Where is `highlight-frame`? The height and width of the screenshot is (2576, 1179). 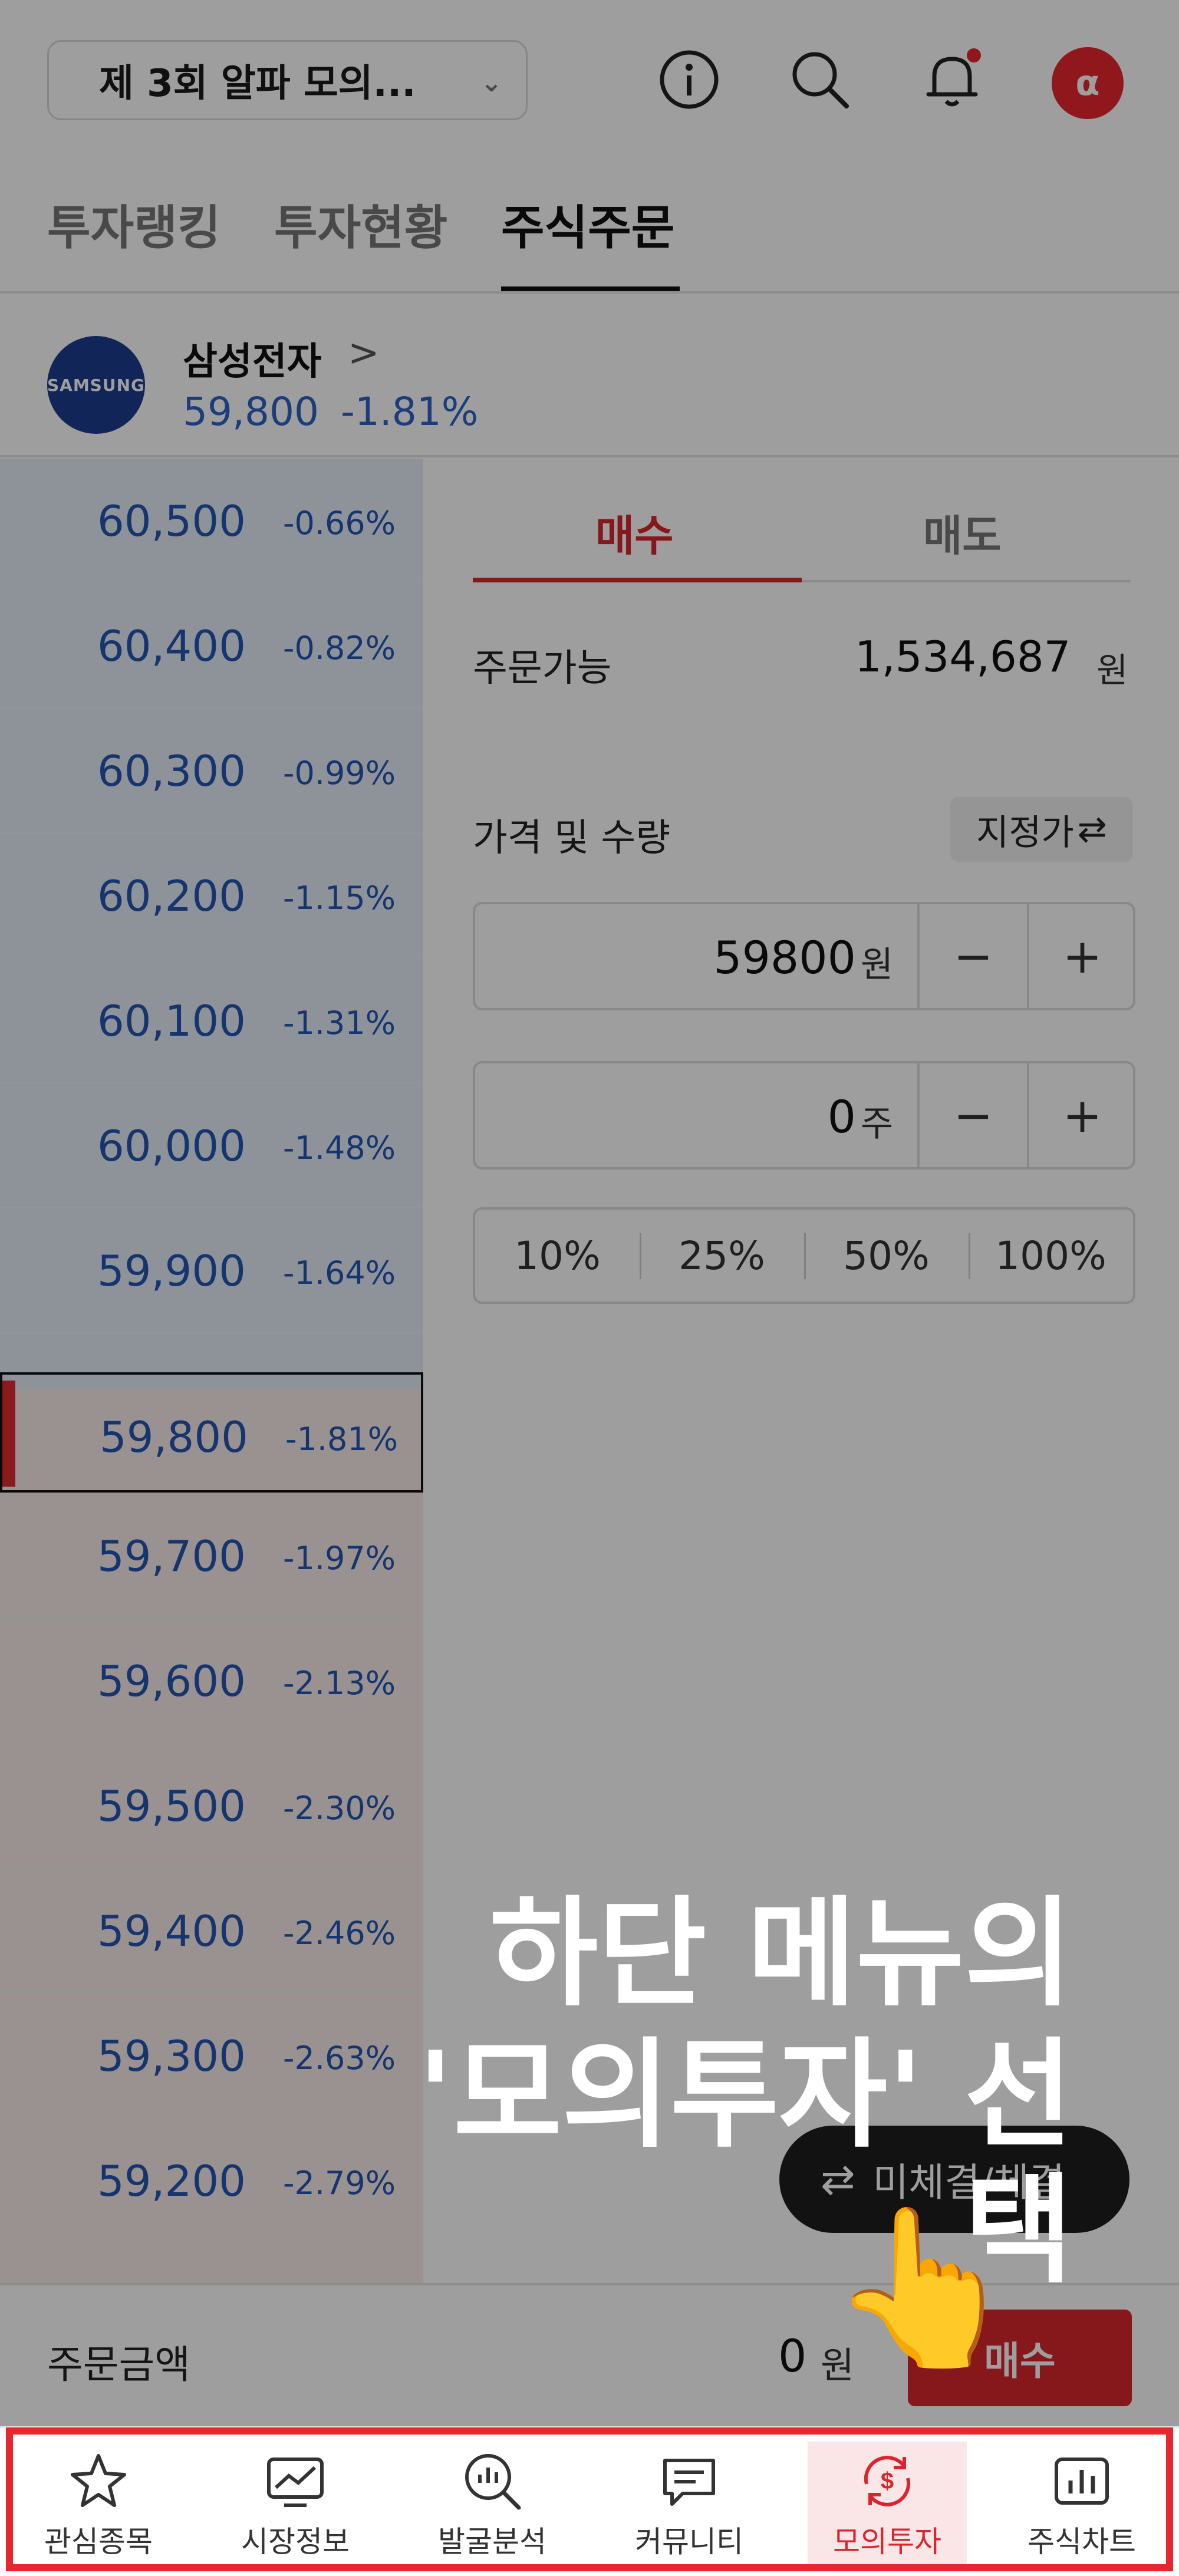 highlight-frame is located at coordinates (589, 2499).